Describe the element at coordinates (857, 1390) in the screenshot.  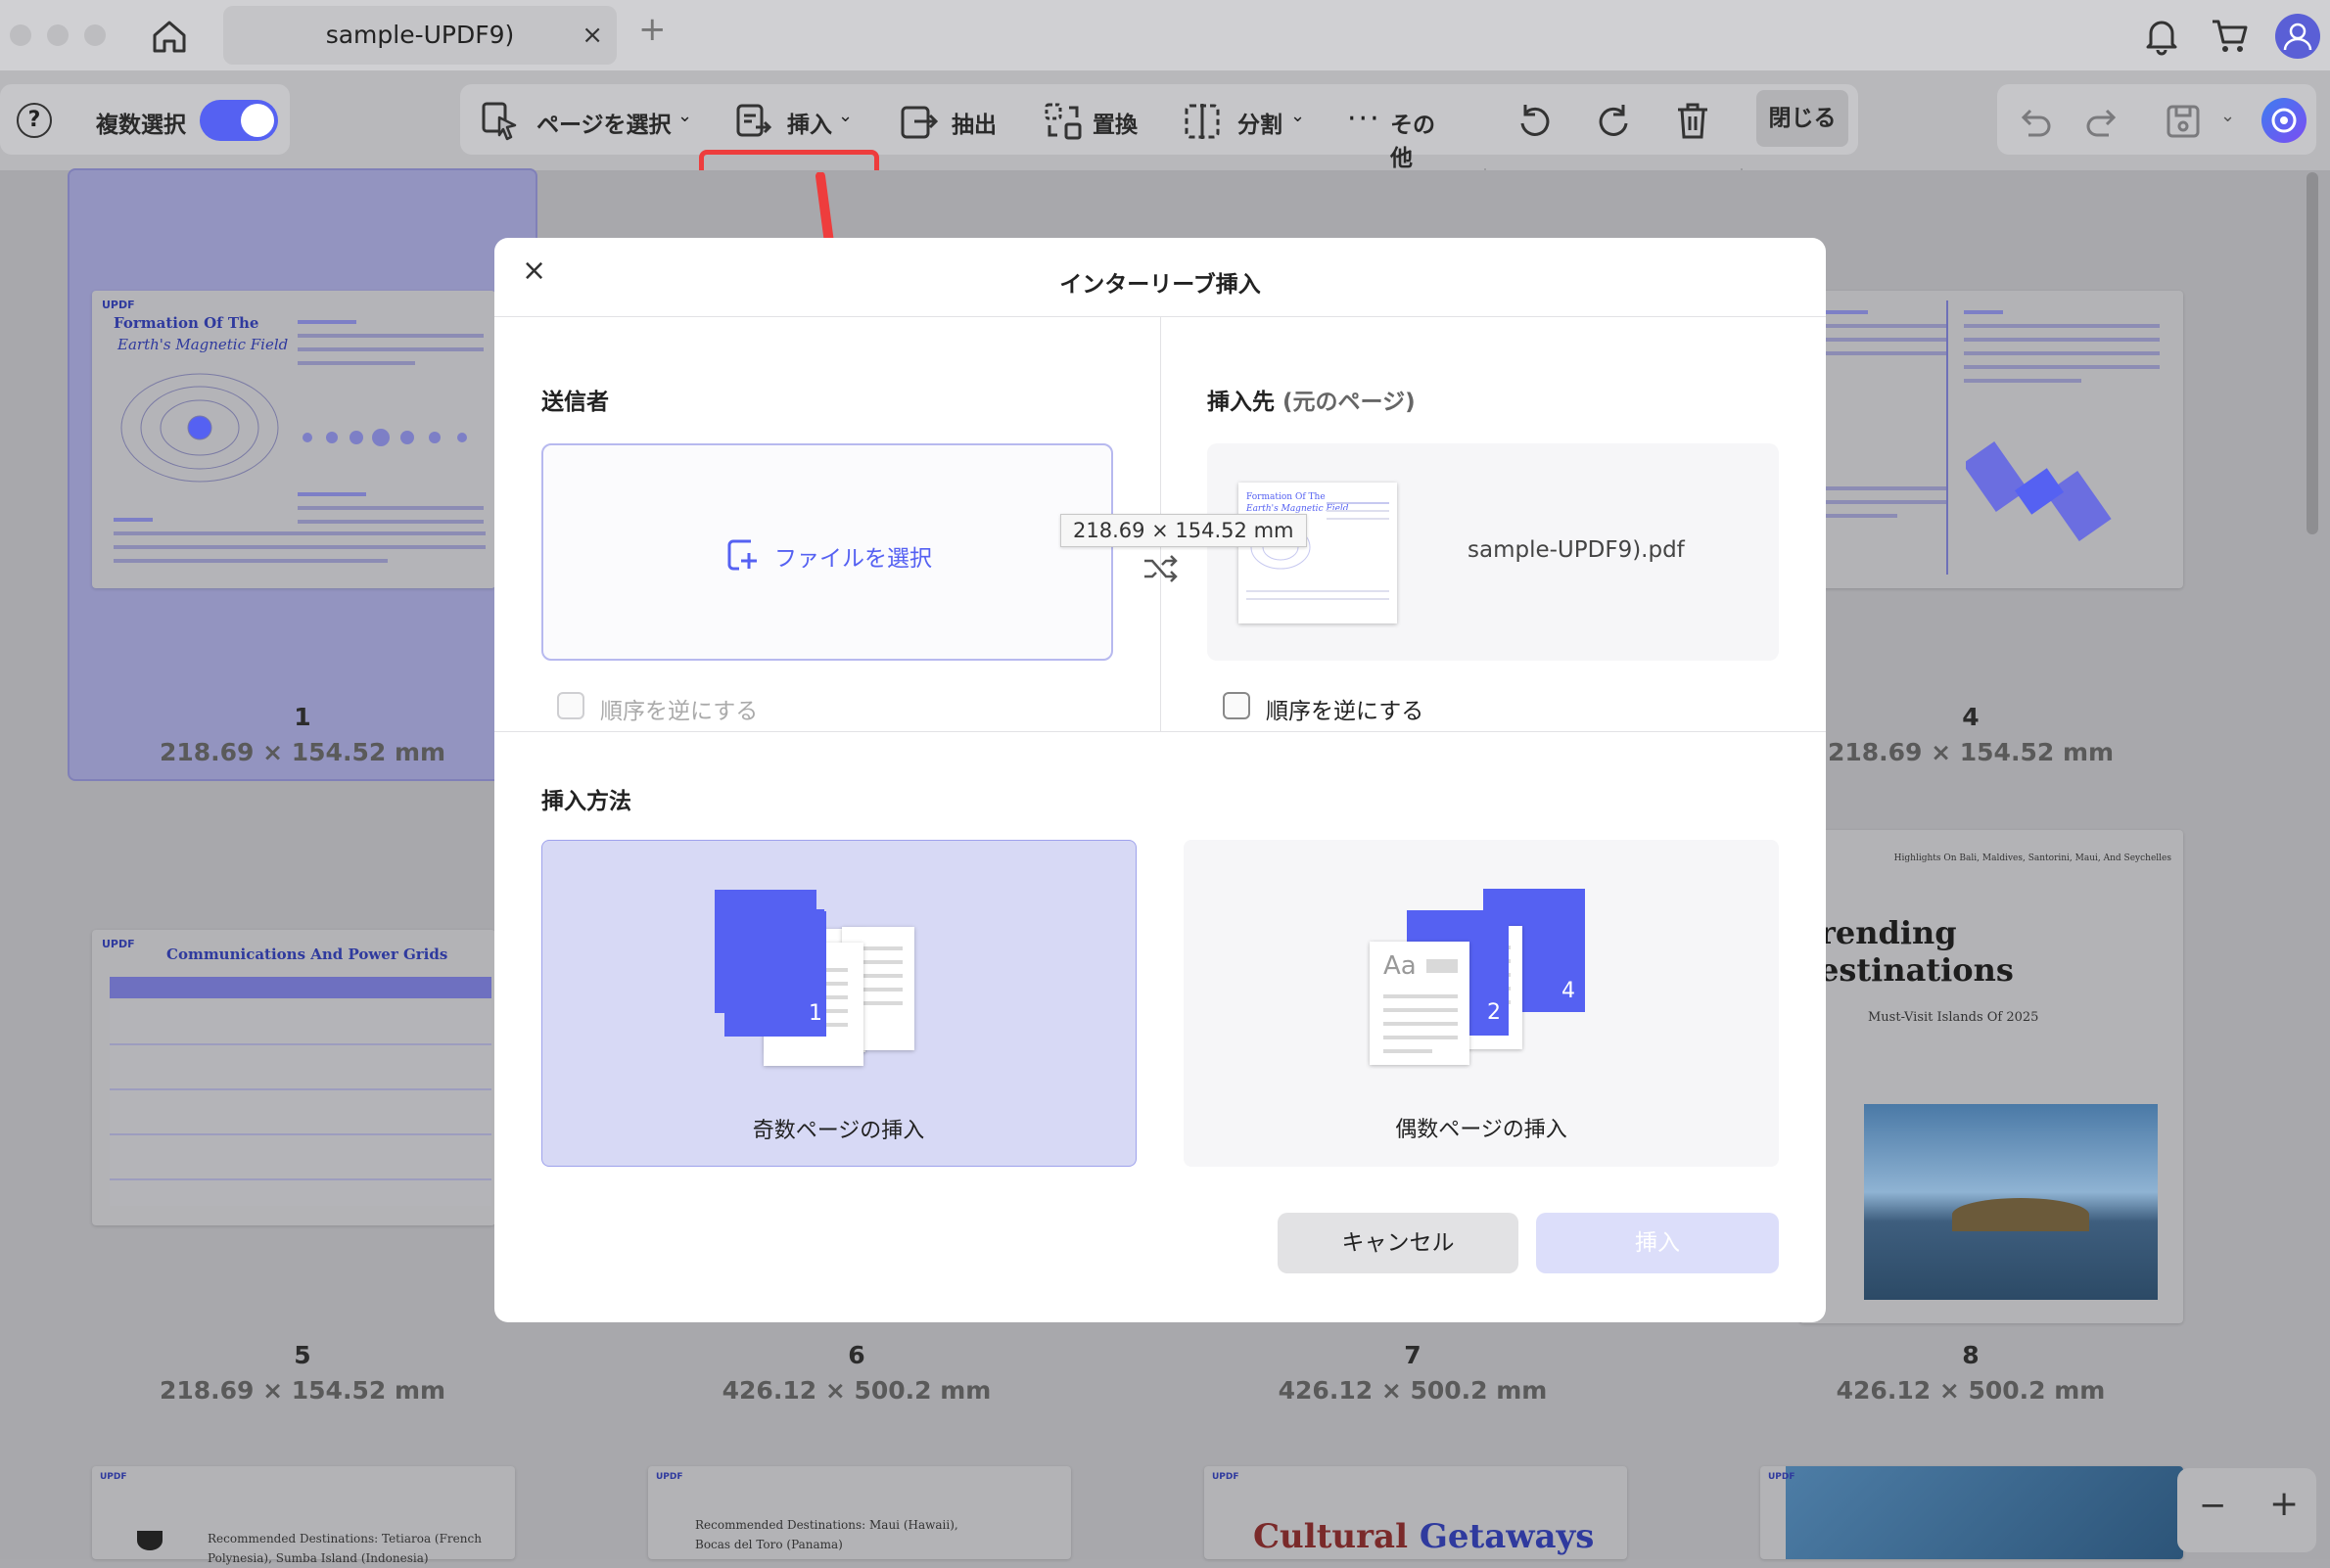
I see `page-6-size: 426.12 × 500.2 mm` at that location.